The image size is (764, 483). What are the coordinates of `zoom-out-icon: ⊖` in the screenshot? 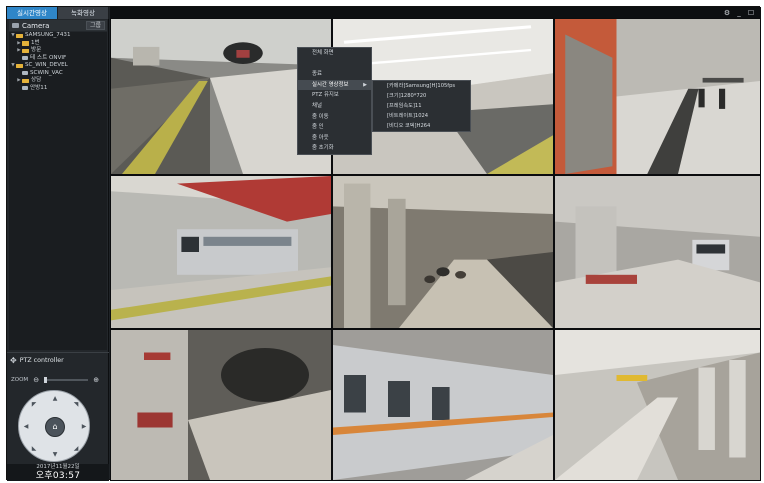 It's located at (36, 380).